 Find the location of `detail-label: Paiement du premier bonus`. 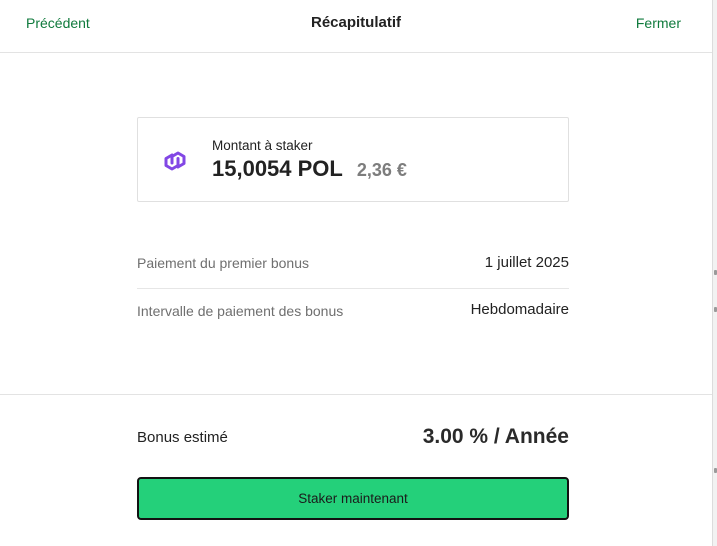

detail-label: Paiement du premier bonus is located at coordinates (223, 263).